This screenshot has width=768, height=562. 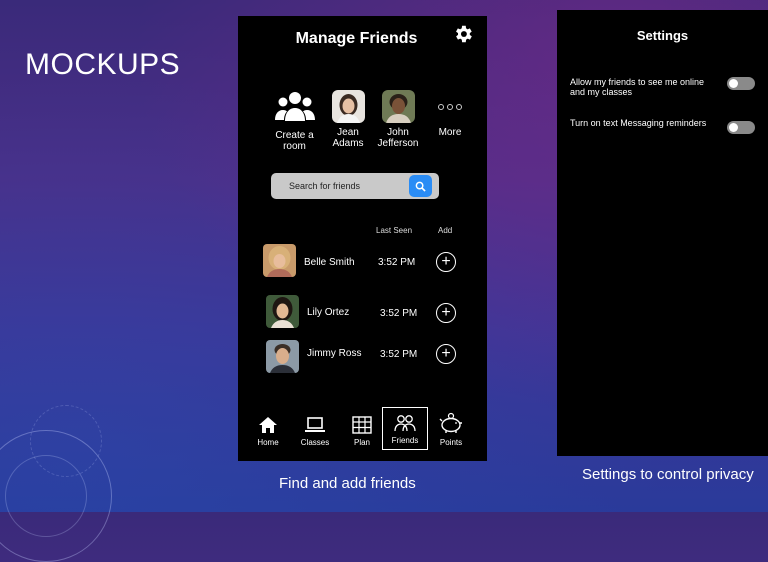 I want to click on decorative-ring, so click(x=66, y=441).